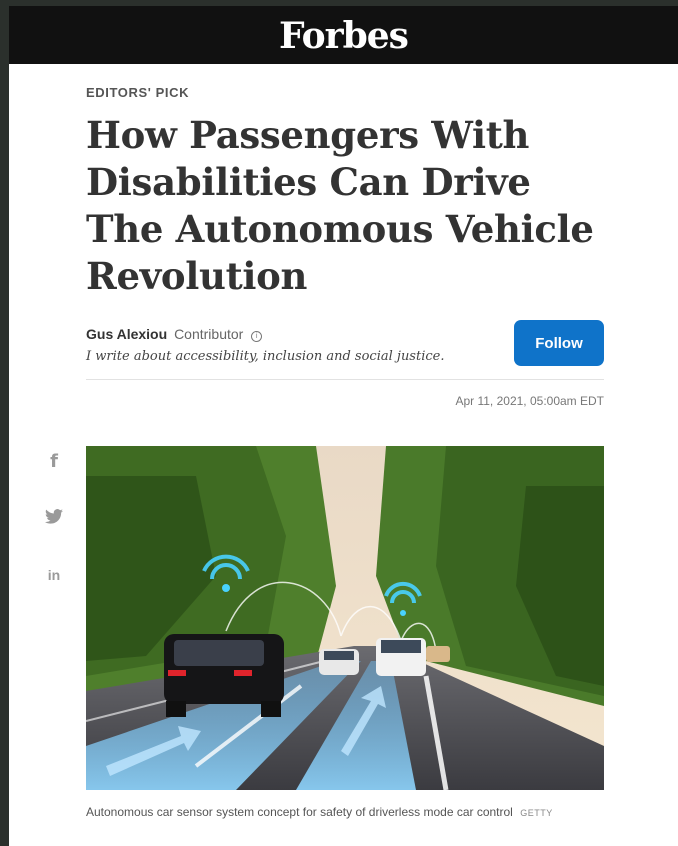 This screenshot has height=846, width=678. Describe the element at coordinates (559, 343) in the screenshot. I see `follow-button: Follow` at that location.